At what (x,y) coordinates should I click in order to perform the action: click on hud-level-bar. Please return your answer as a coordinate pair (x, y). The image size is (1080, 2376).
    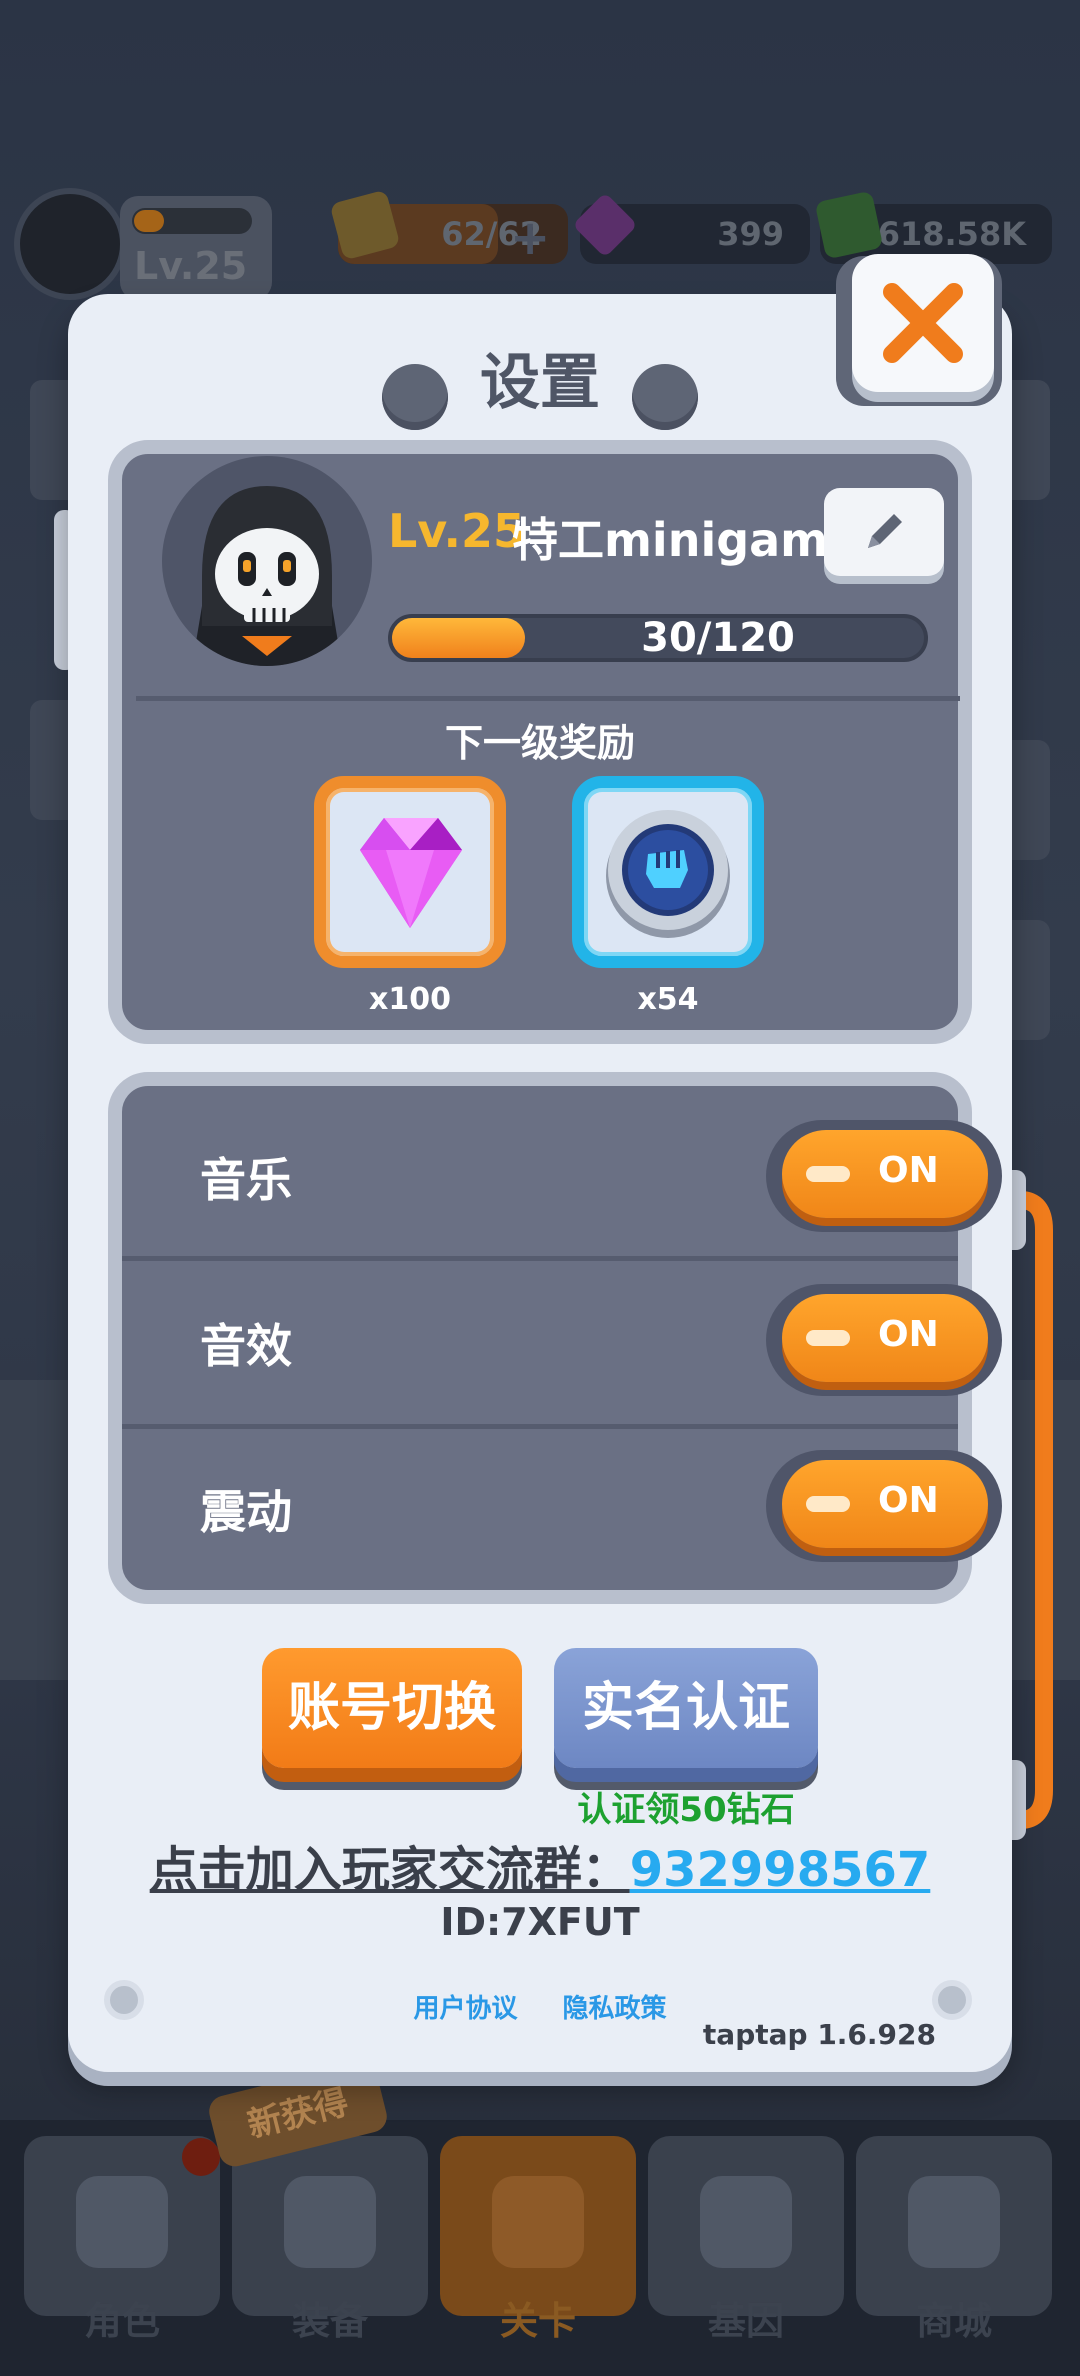
    Looking at the image, I should click on (192, 221).